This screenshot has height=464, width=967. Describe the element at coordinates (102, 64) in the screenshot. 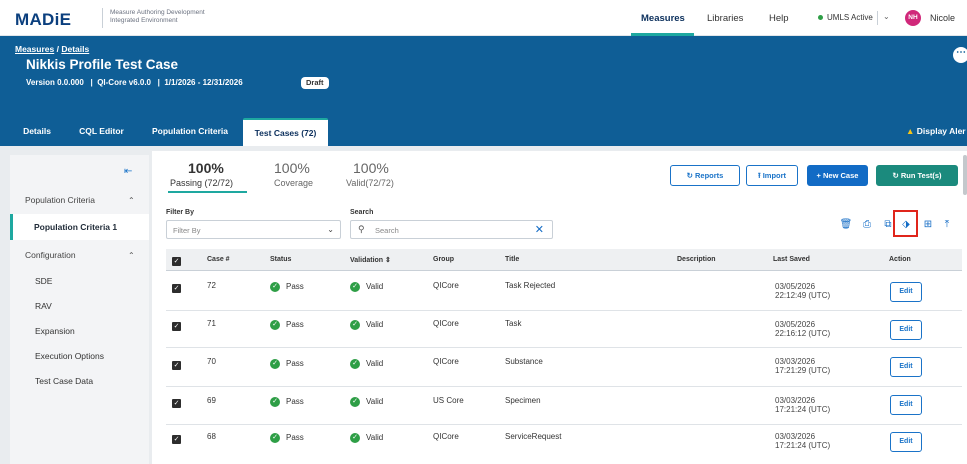

I see `page-title: Nikkis Profile Test Case` at that location.